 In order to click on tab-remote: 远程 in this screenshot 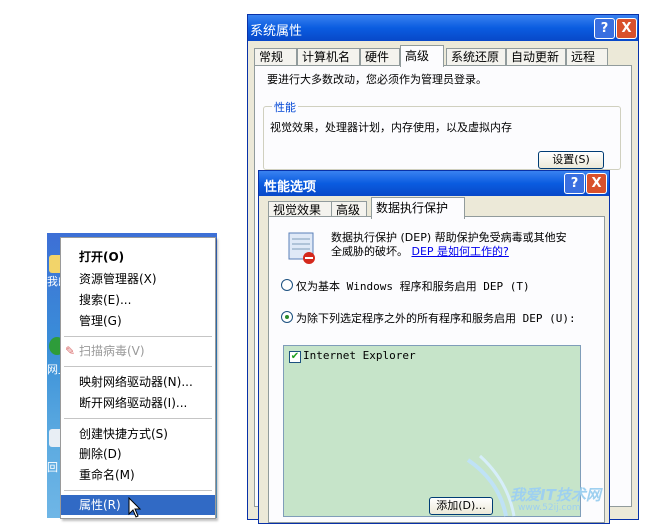, I will do `click(587, 57)`.